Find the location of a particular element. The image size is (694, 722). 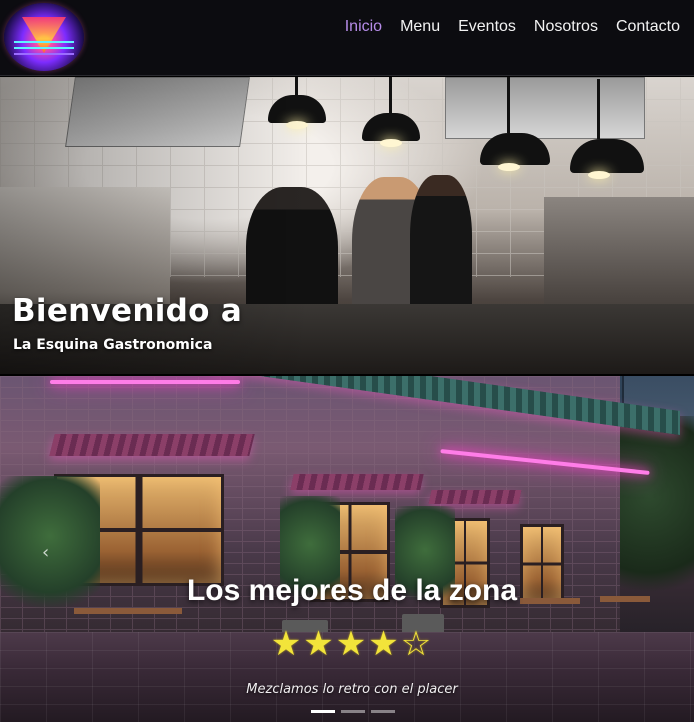

hero-subtitle: La Esquina Gastronomica is located at coordinates (113, 345).